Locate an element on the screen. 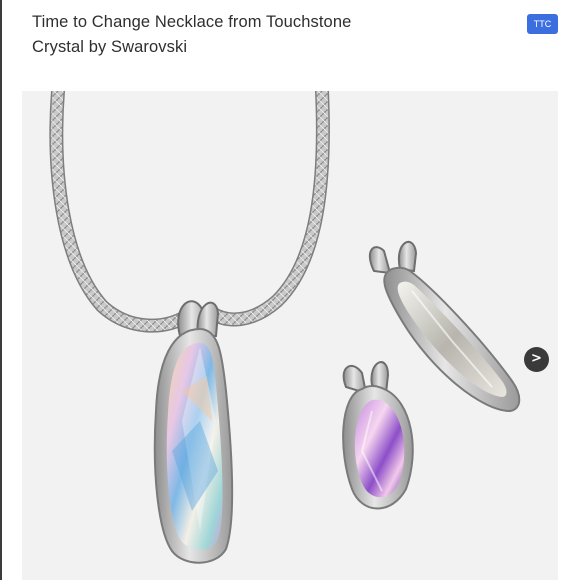 Image resolution: width=580 pixels, height=580 pixels. ttc-tag-button: TTC is located at coordinates (542, 24).